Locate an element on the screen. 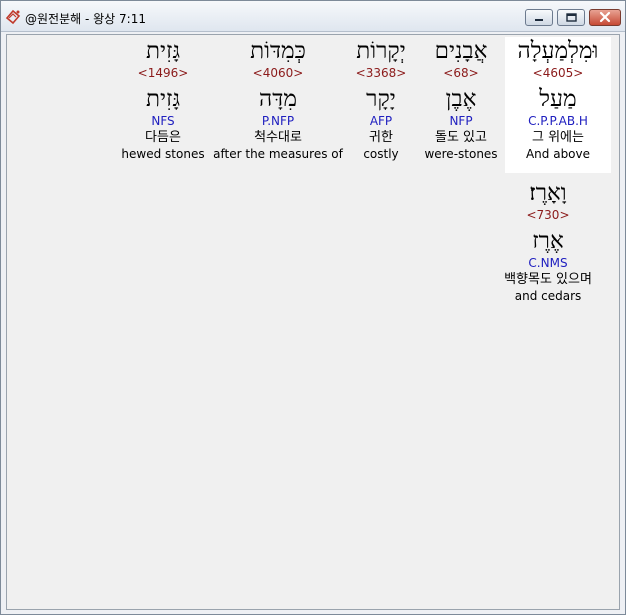  maximize-button is located at coordinates (571, 17).